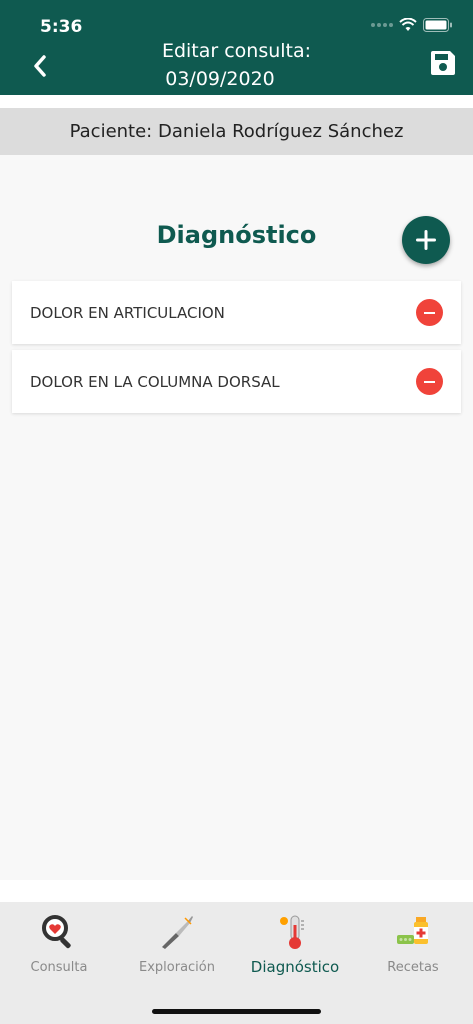 This screenshot has height=1024, width=473. Describe the element at coordinates (59, 967) in the screenshot. I see `tab-label: Consulta` at that location.